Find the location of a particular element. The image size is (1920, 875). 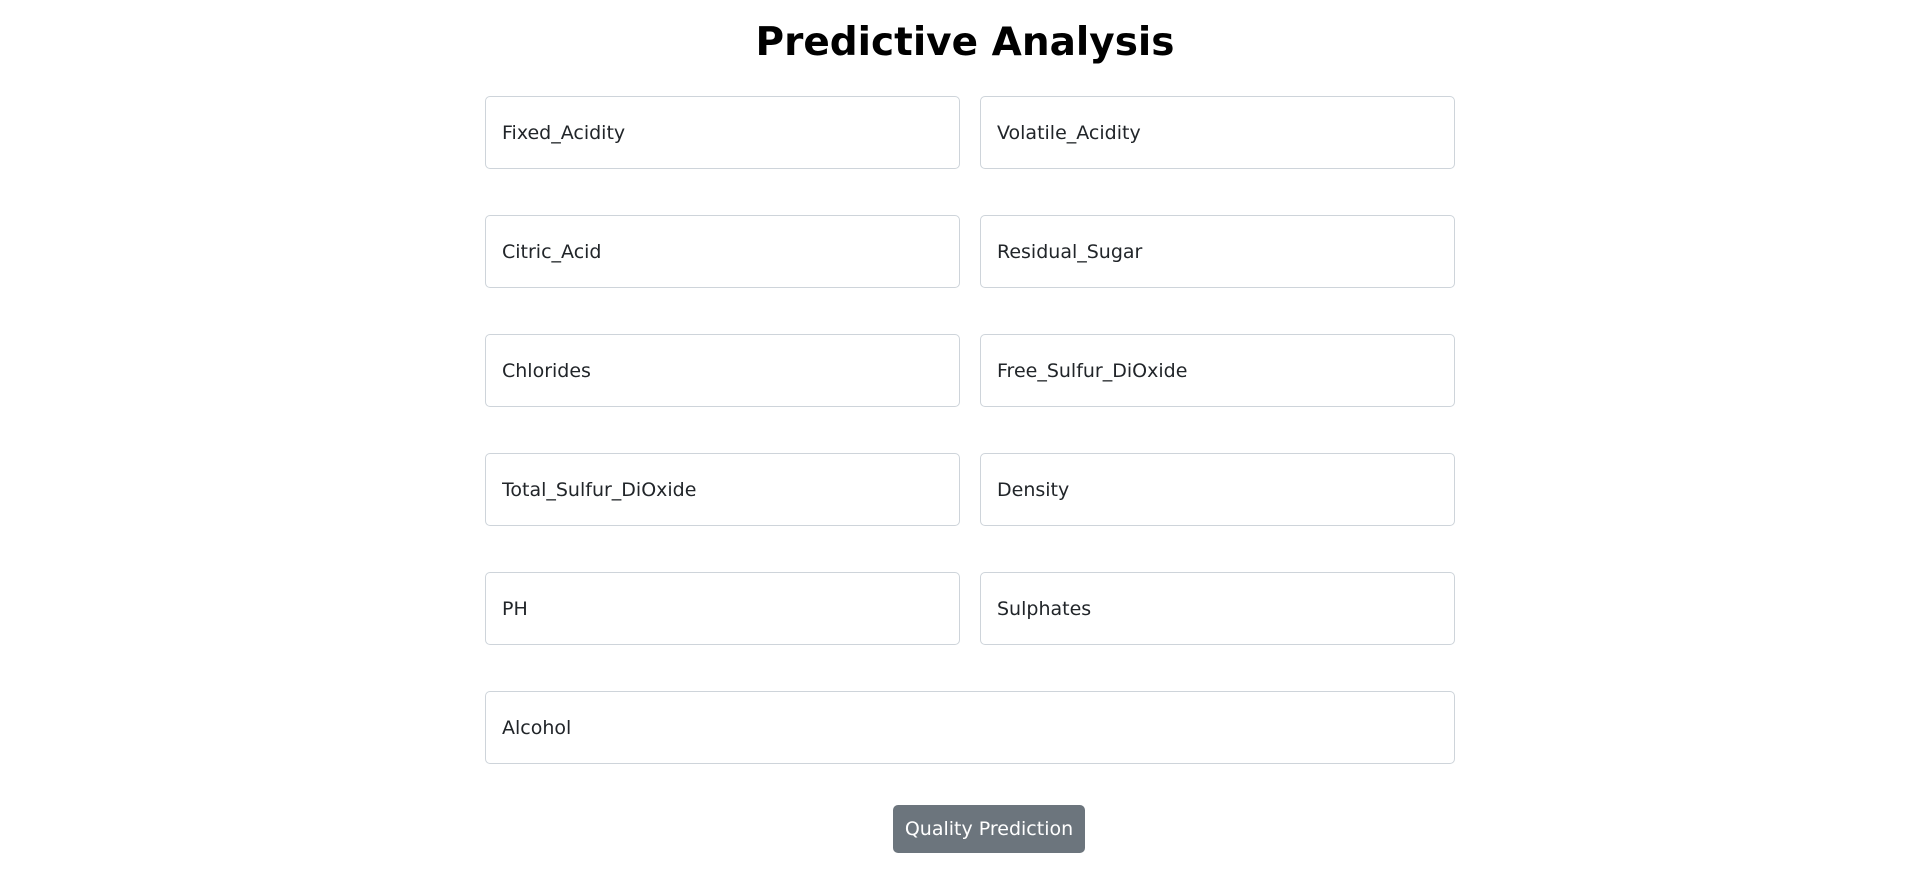

fixed-acidity-input is located at coordinates (722, 132).